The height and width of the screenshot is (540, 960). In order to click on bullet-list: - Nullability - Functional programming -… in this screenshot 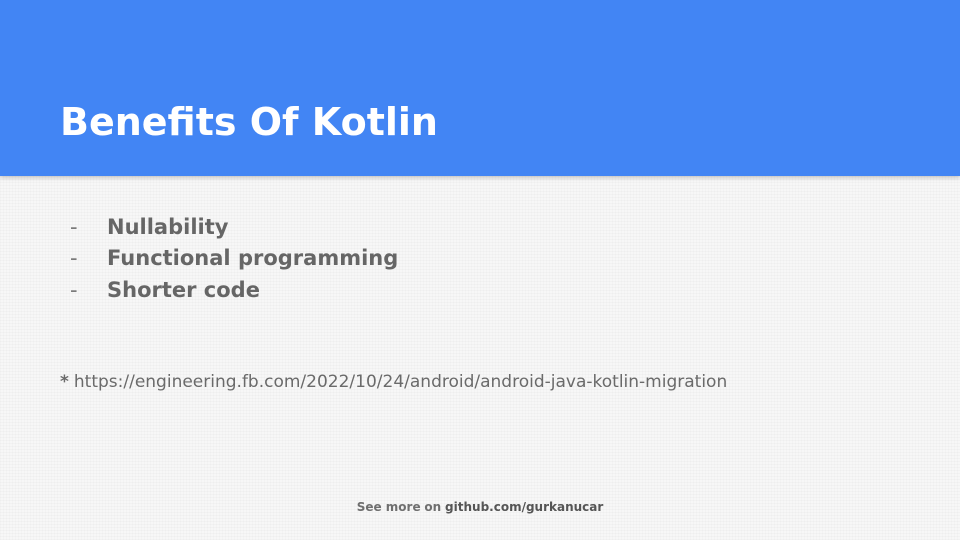, I will do `click(234, 258)`.